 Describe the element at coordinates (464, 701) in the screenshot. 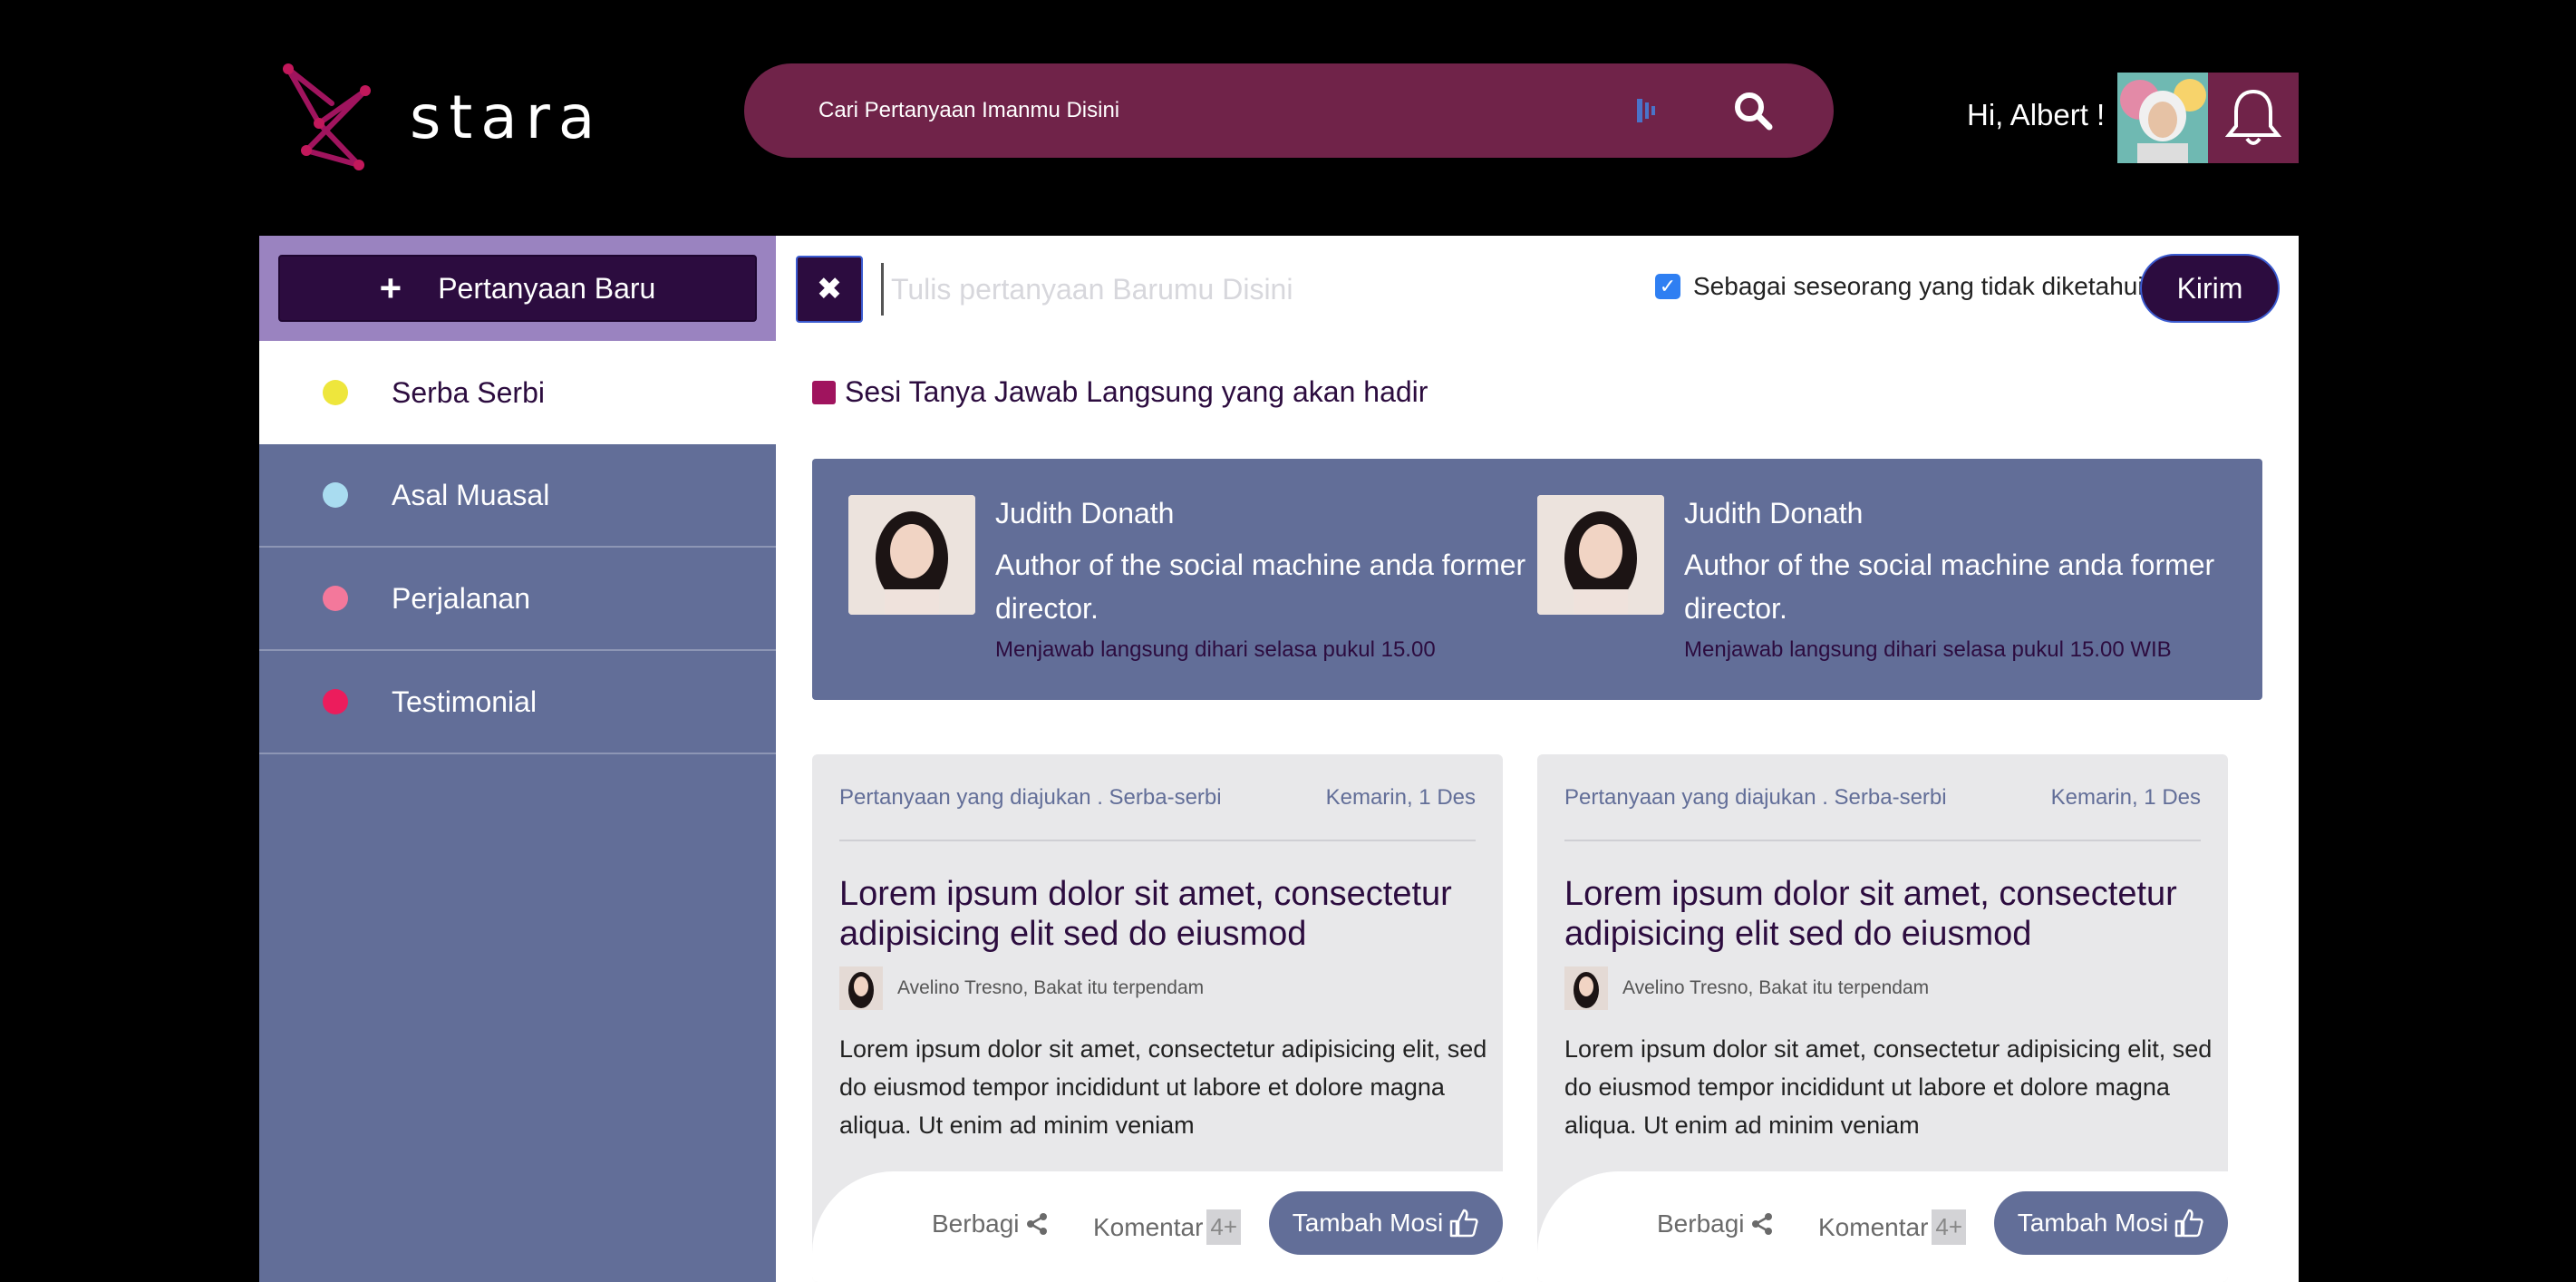

I see `sidebar-item-label: Testimonial` at that location.